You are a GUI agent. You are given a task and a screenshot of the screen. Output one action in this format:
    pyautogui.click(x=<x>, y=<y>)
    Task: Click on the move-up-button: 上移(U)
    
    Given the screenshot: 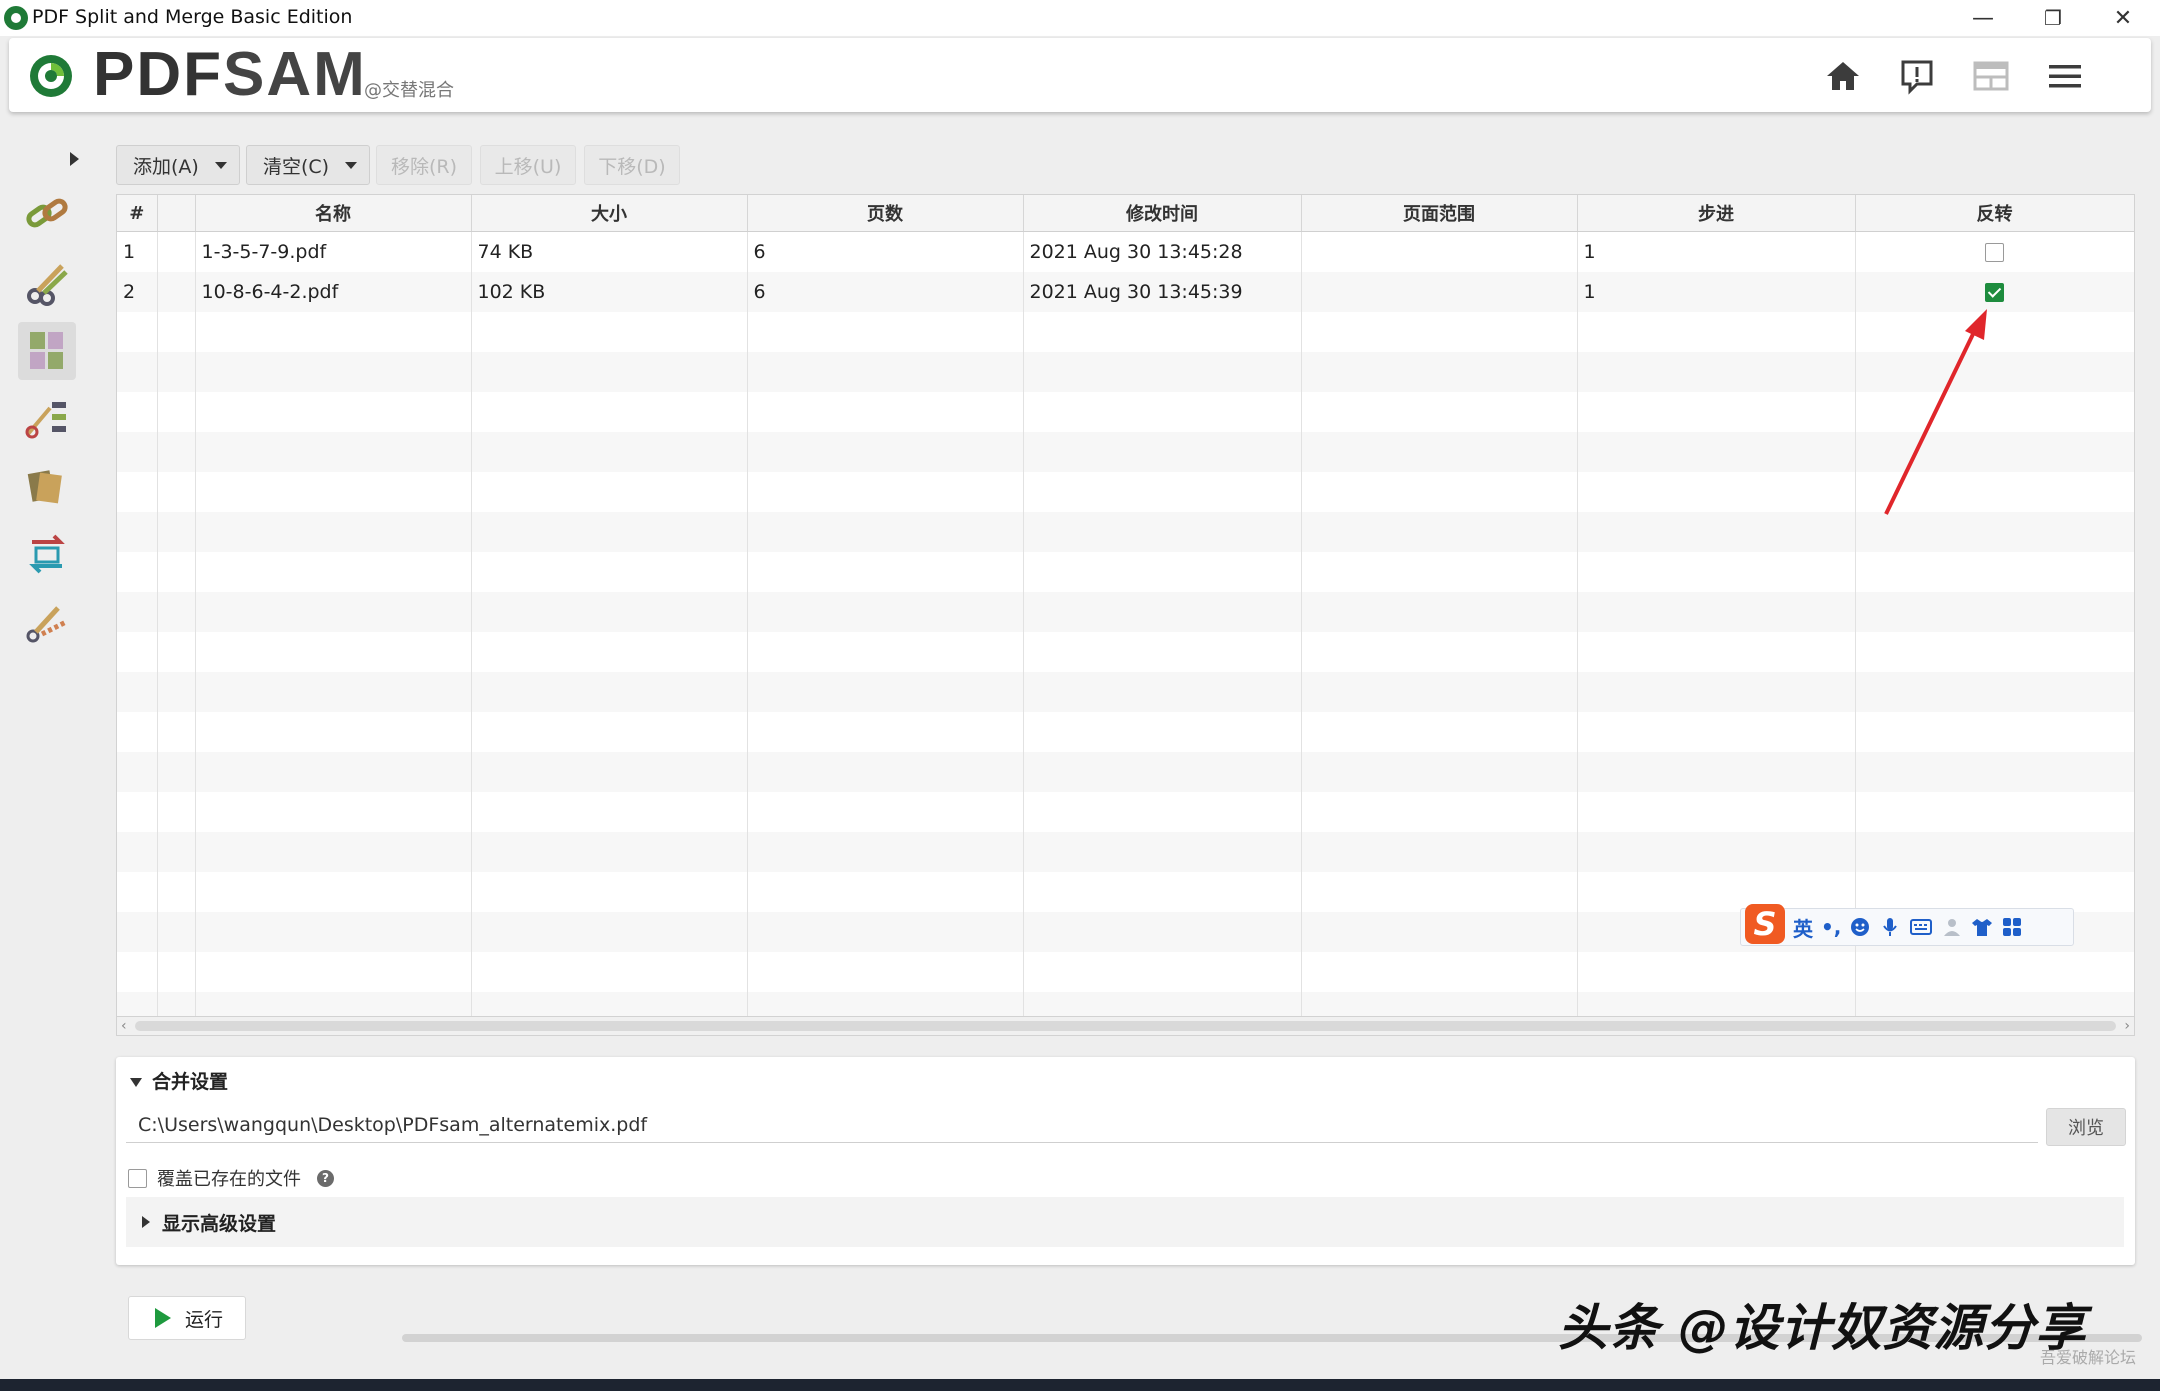 What is the action you would take?
    pyautogui.click(x=528, y=165)
    